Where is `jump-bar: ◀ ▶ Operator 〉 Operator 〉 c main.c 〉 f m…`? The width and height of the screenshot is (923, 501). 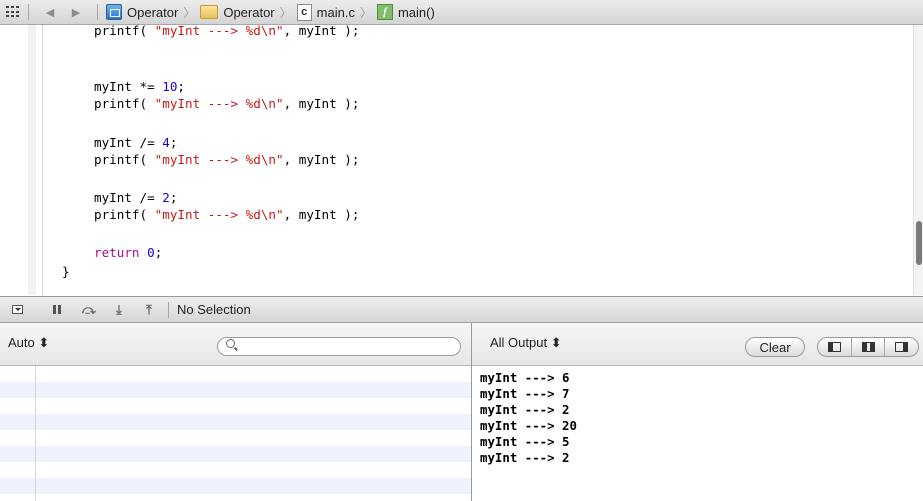 jump-bar: ◀ ▶ Operator 〉 Operator 〉 c main.c 〉 f m… is located at coordinates (461, 12).